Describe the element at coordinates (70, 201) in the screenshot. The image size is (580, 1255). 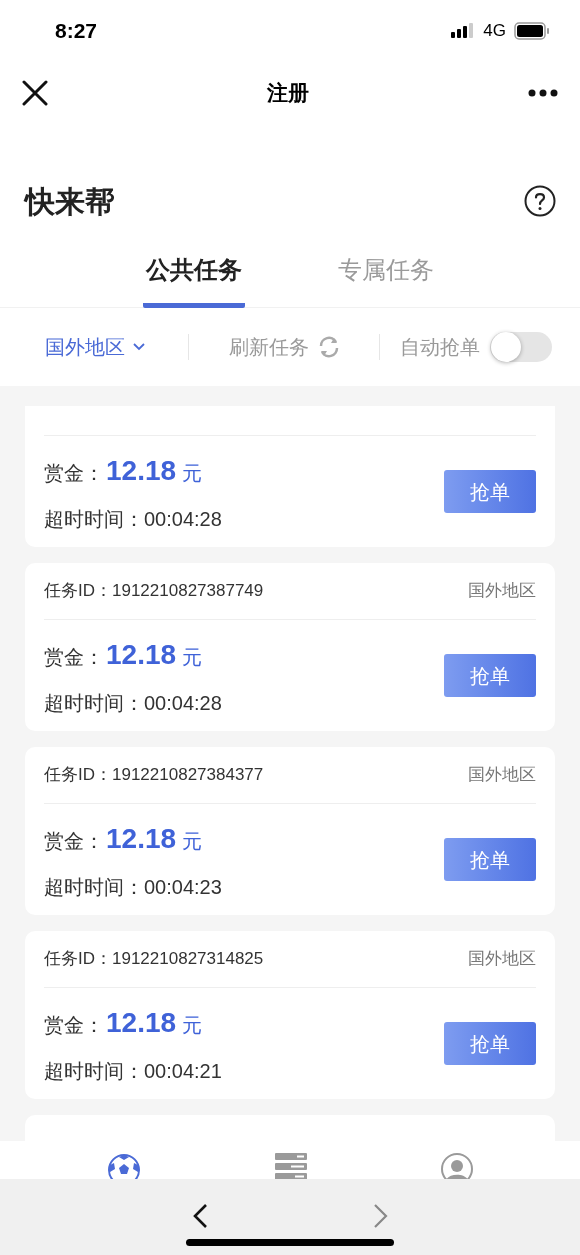
I see `app-title: 快来帮` at that location.